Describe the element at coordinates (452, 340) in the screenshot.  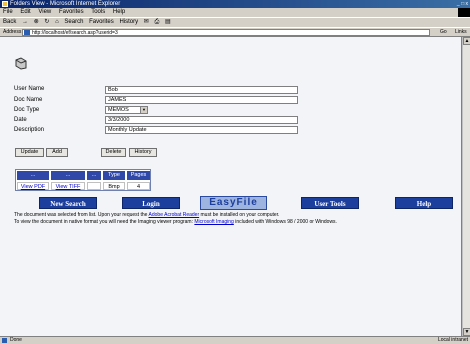
I see `security-zone: Local intranet` at that location.